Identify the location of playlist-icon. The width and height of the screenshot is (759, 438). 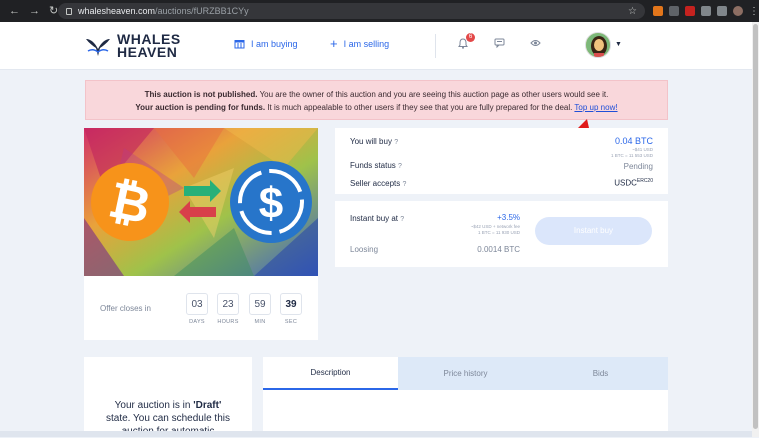
(722, 11).